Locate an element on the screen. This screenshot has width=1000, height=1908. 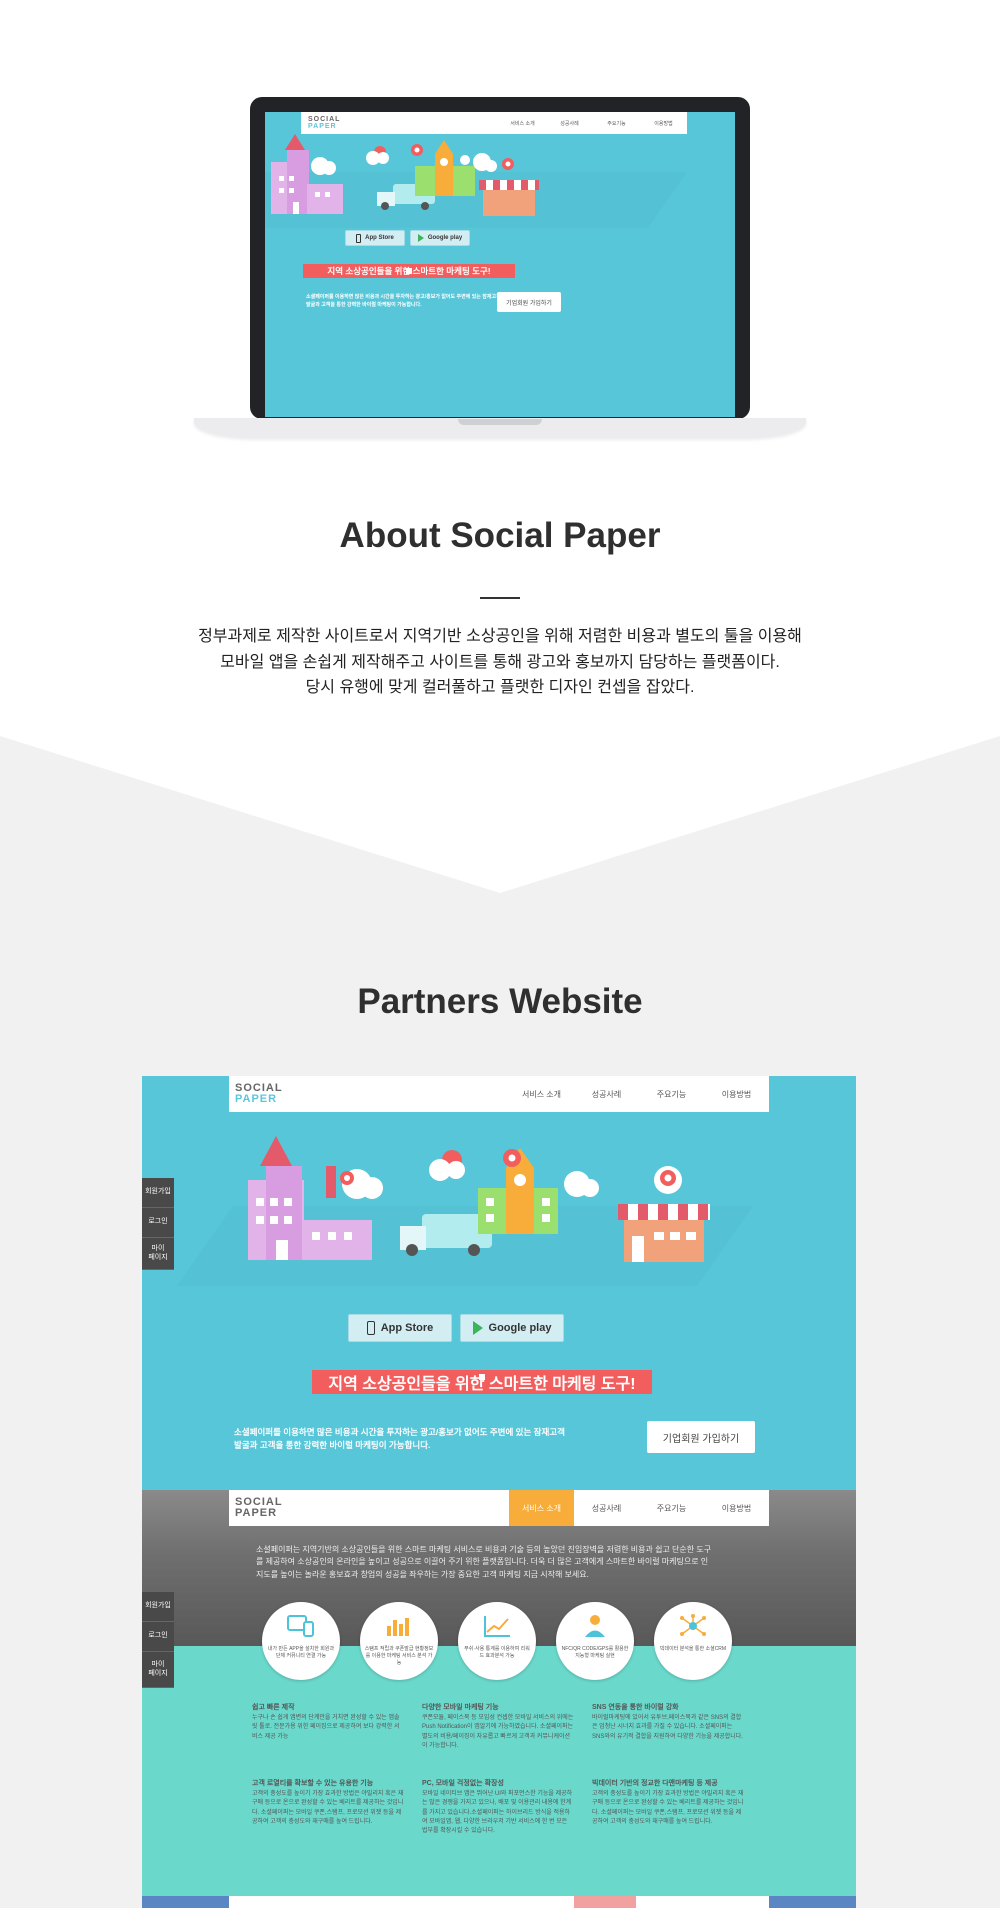
laptop-navbar: SOCIAL PAPER 서비스 소개 성공사례 주요기능 이용방법 is located at coordinates (494, 123).